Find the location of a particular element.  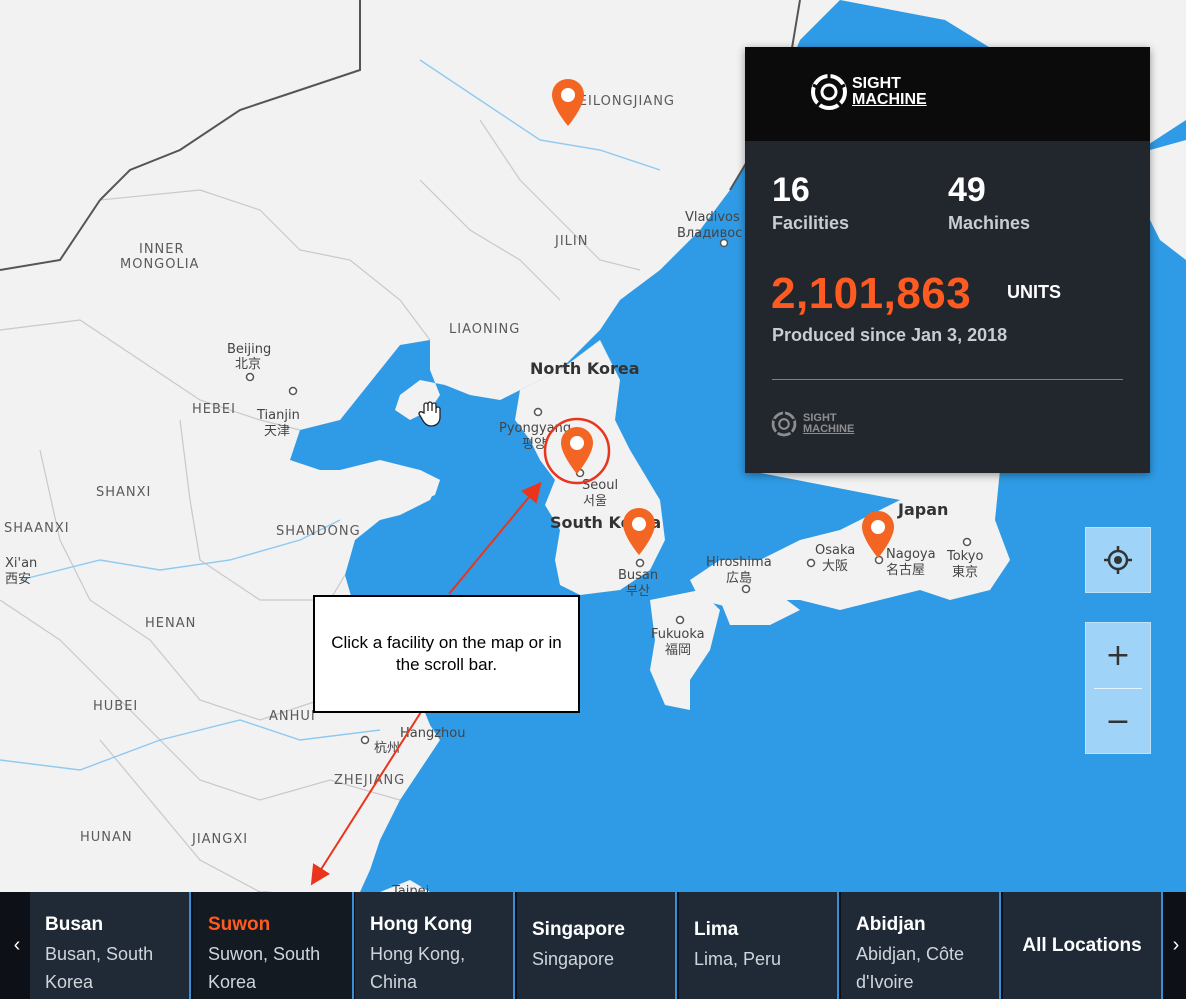

facility-card-singapore: Singapore Singapore is located at coordinates (597, 945).